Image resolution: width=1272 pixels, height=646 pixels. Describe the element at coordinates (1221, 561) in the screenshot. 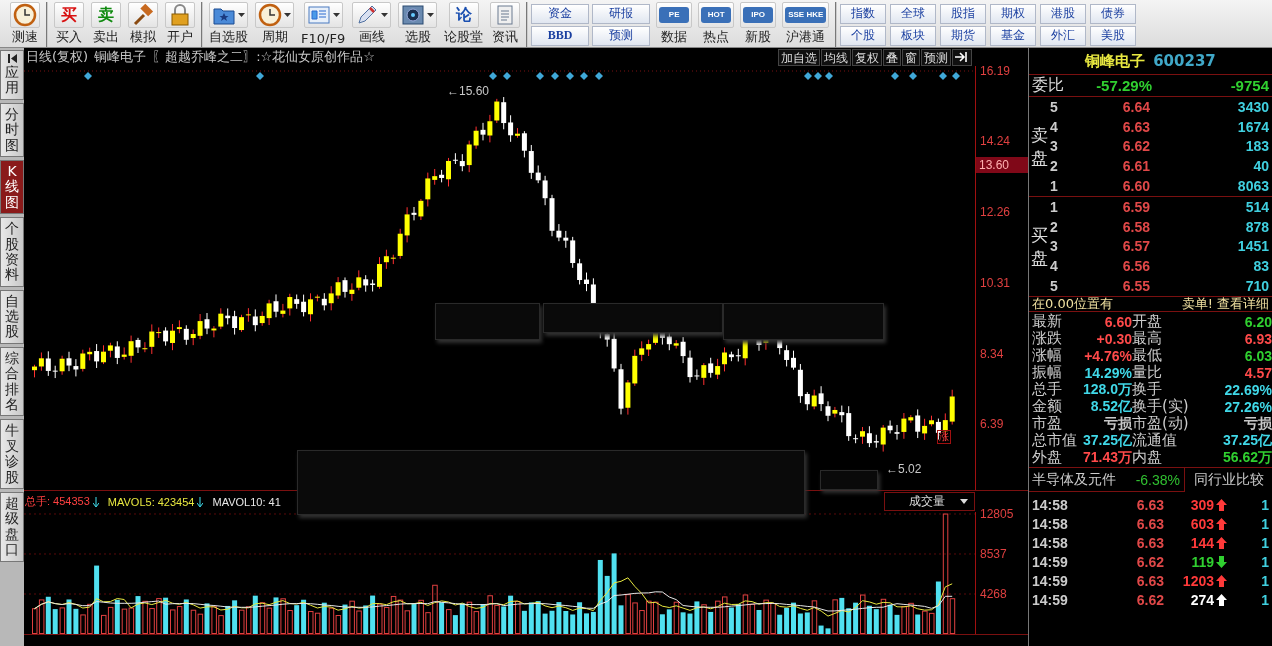

I see `down-arrow-icon` at that location.